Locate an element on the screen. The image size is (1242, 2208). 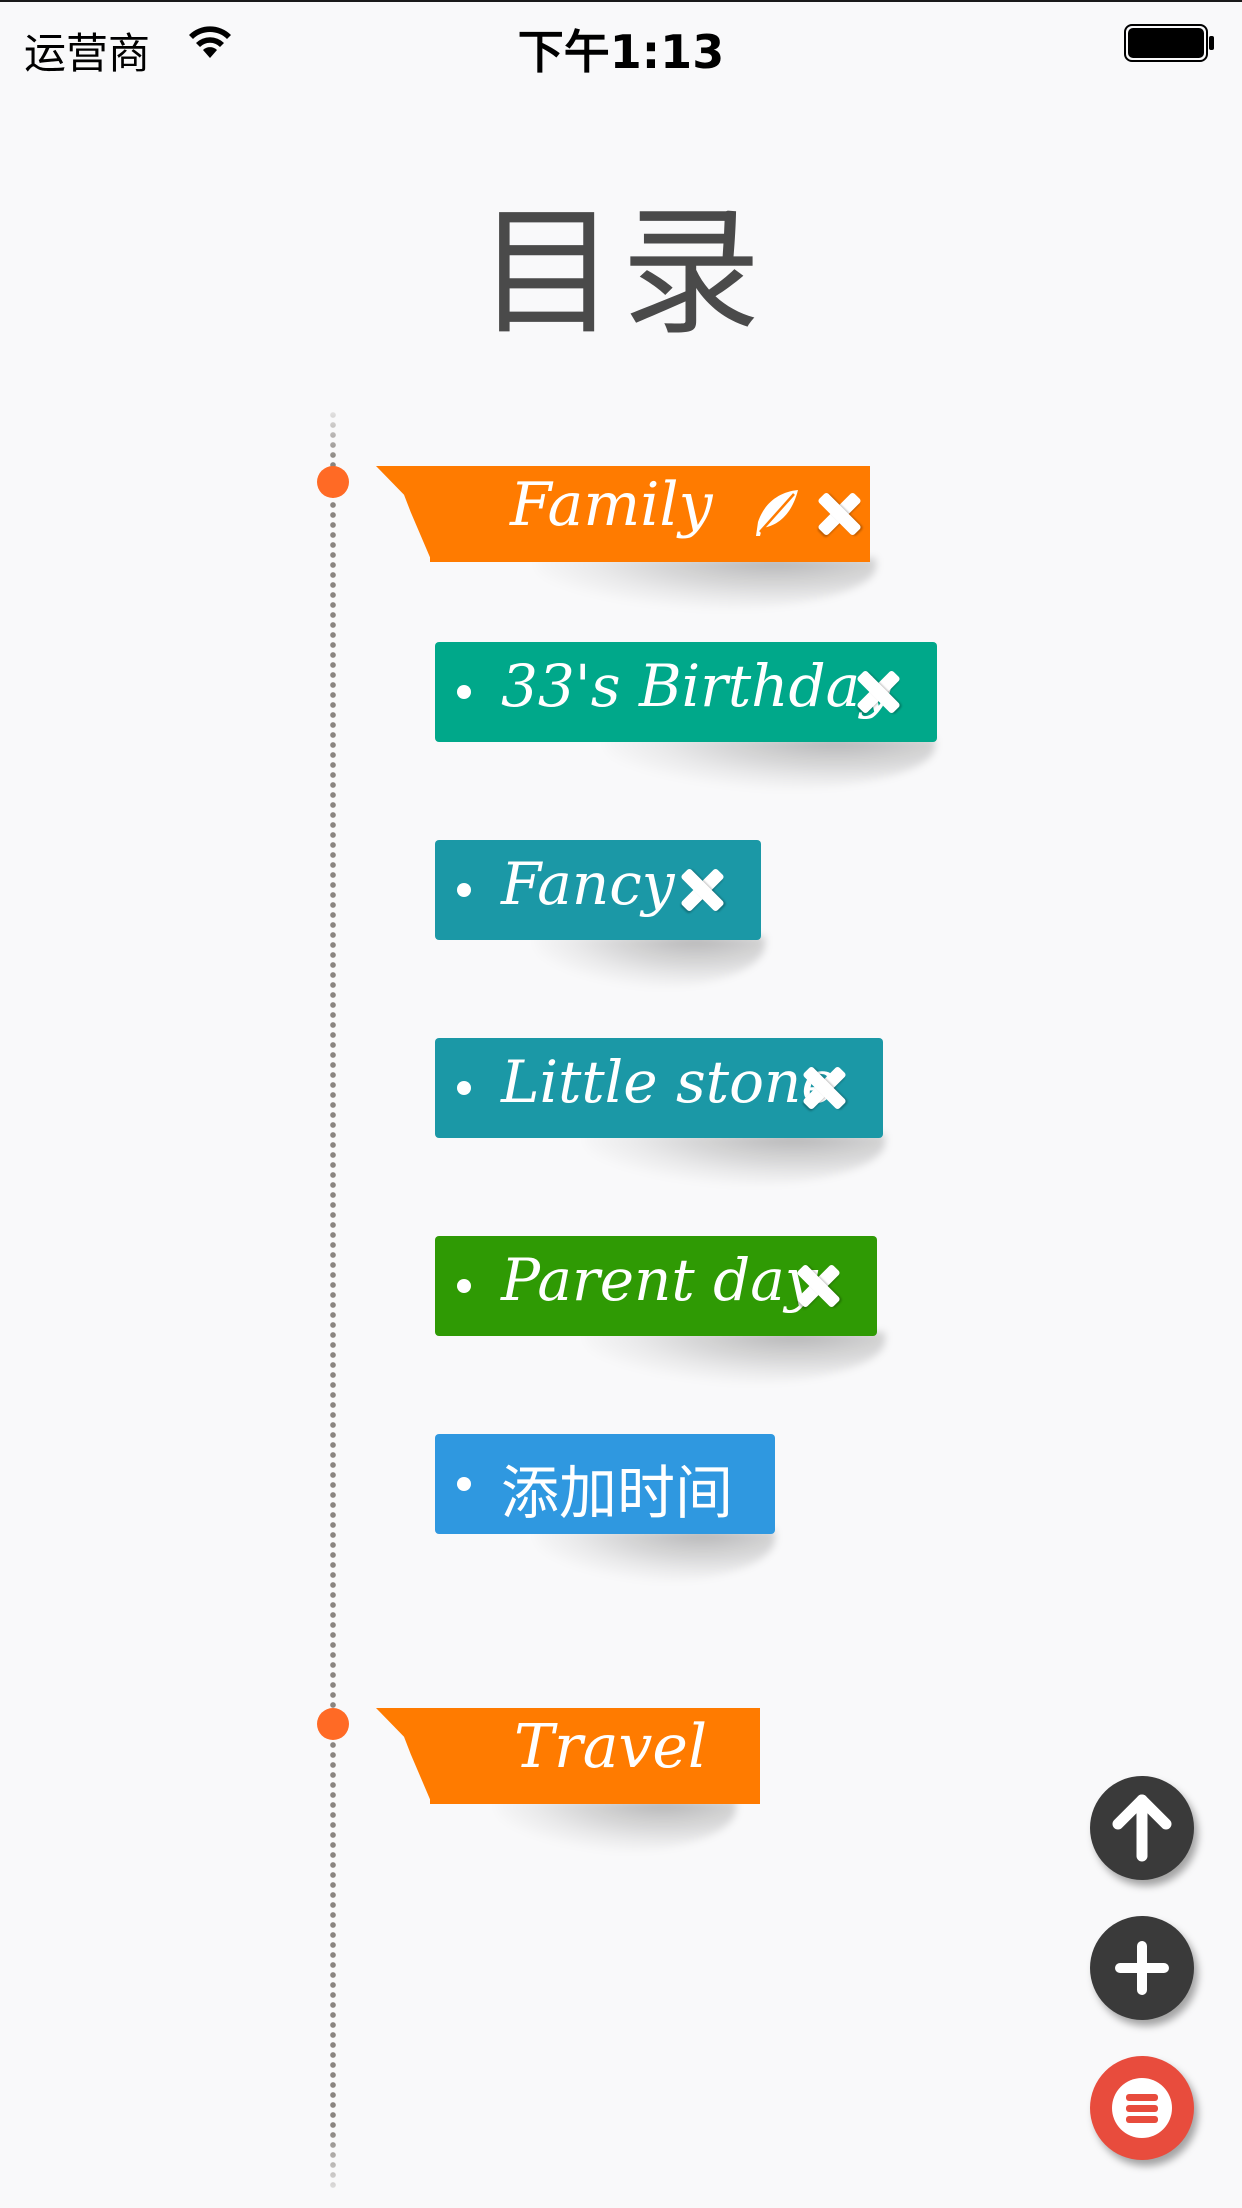
battery-icon is located at coordinates (1169, 43).